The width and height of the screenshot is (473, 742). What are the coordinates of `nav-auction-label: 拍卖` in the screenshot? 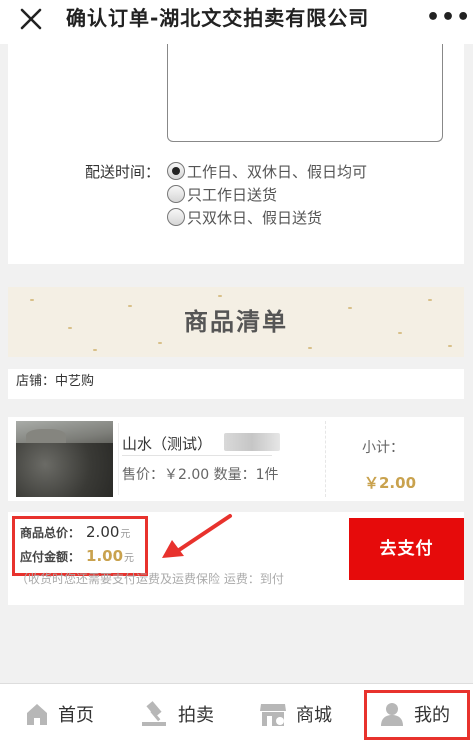 It's located at (196, 715).